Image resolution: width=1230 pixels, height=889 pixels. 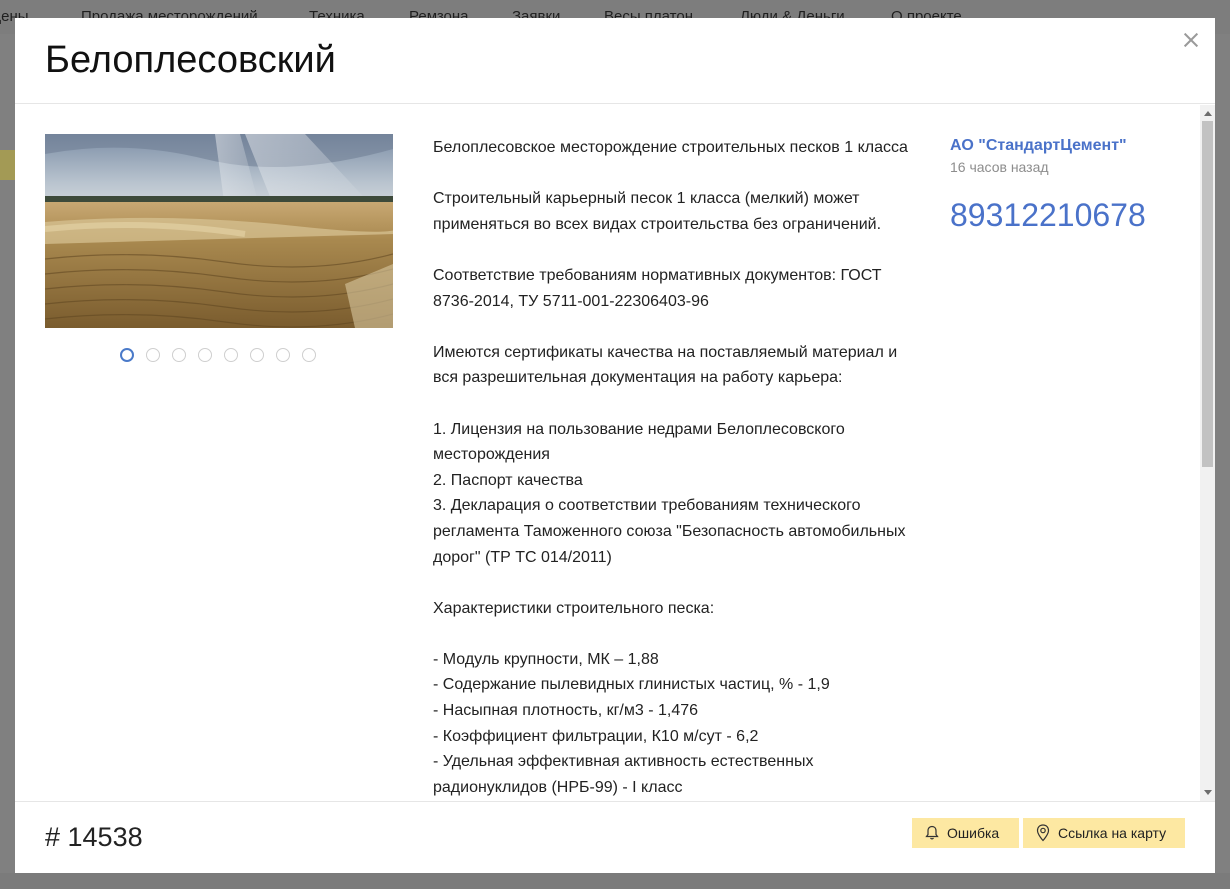 I want to click on scrollbar-thumb, so click(x=1207, y=294).